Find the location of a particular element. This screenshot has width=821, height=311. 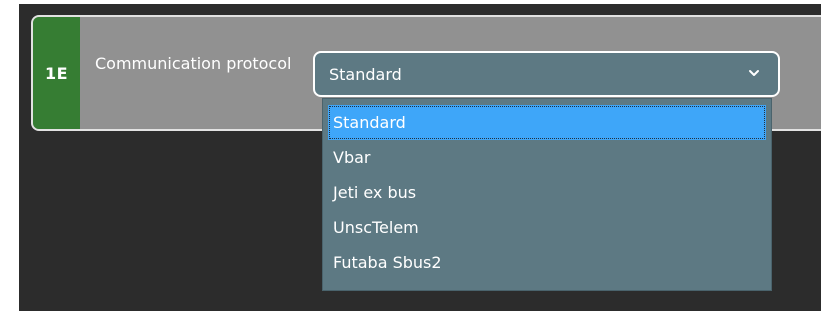

dropdown-option-futaba-sbus2: Futaba Sbus2 is located at coordinates (547, 262).